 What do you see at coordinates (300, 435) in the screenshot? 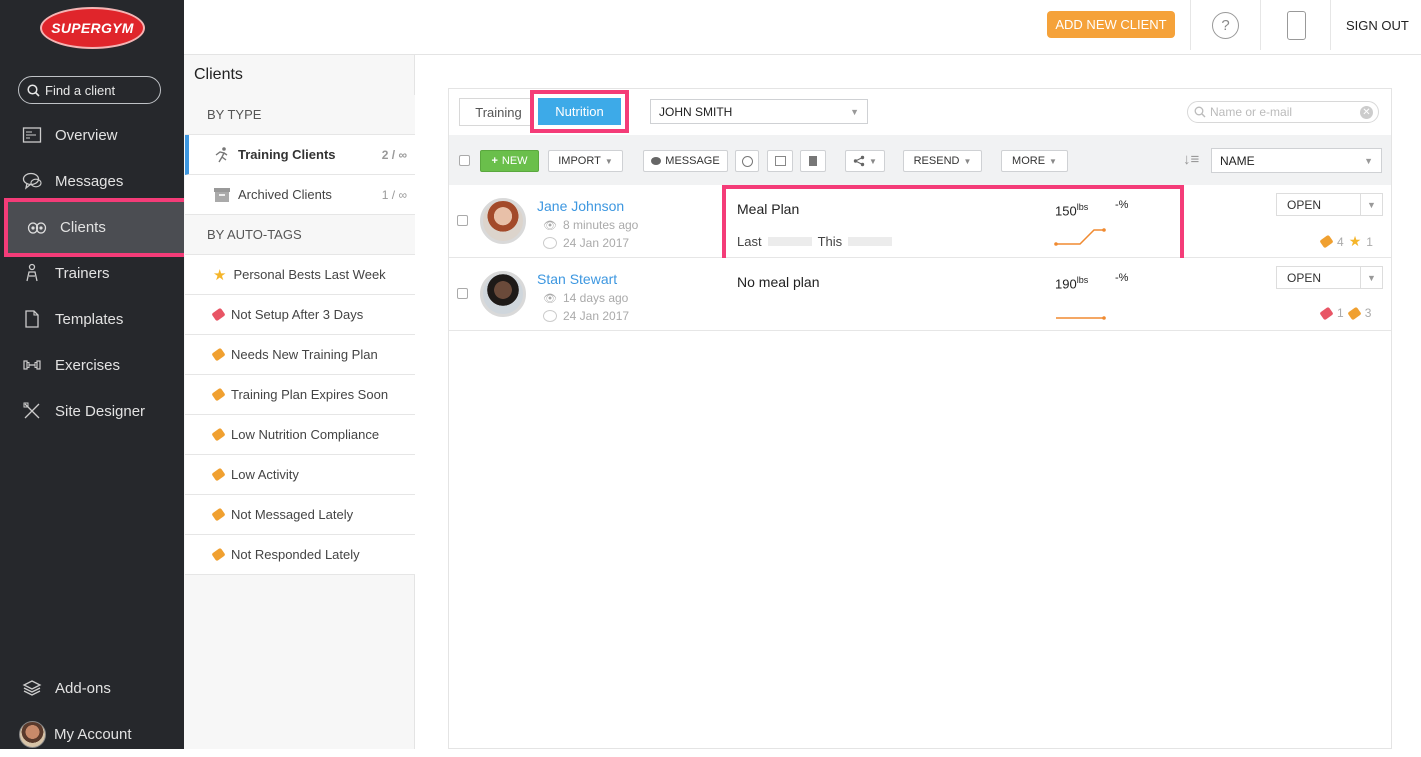
I see `tag-low-nutrition: Low Nutrition Compliance` at bounding box center [300, 435].